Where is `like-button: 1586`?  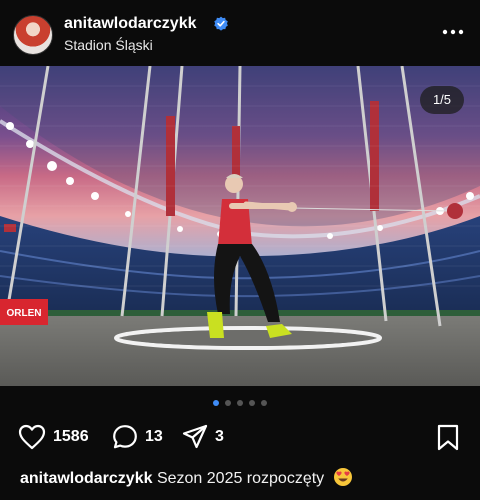 like-button: 1586 is located at coordinates (53, 437).